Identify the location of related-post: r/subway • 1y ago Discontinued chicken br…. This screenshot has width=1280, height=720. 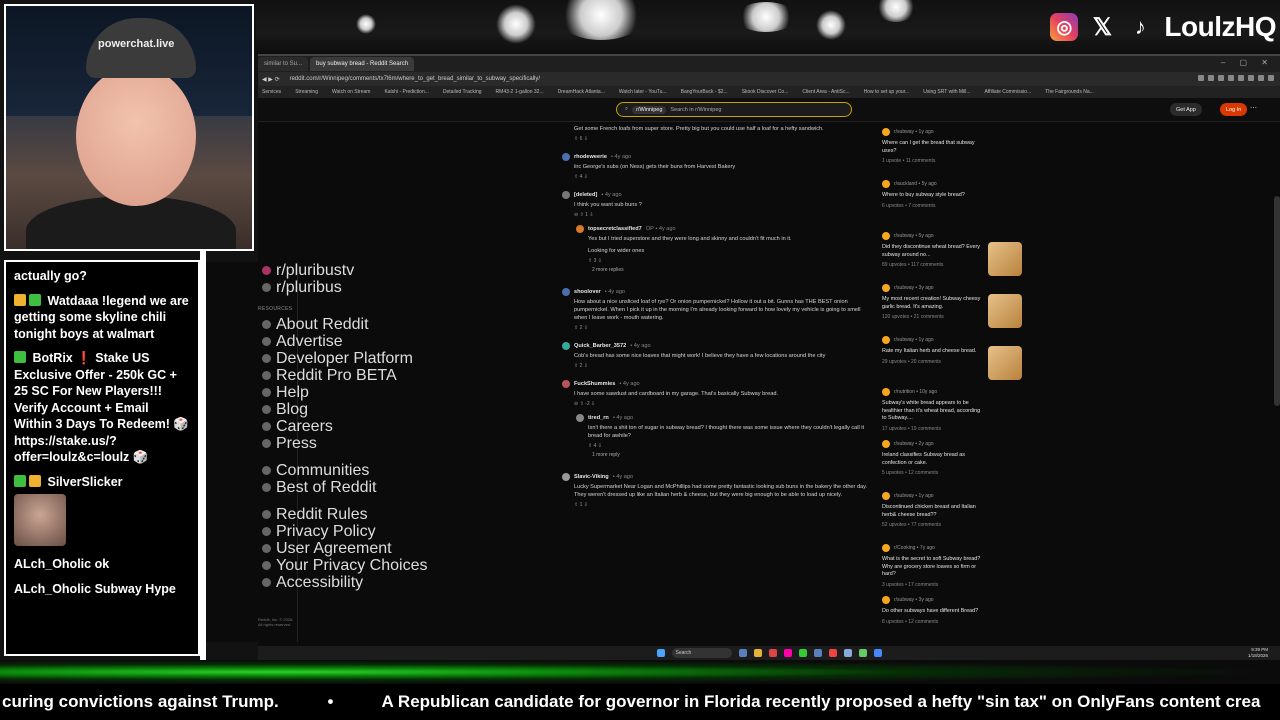
(952, 515).